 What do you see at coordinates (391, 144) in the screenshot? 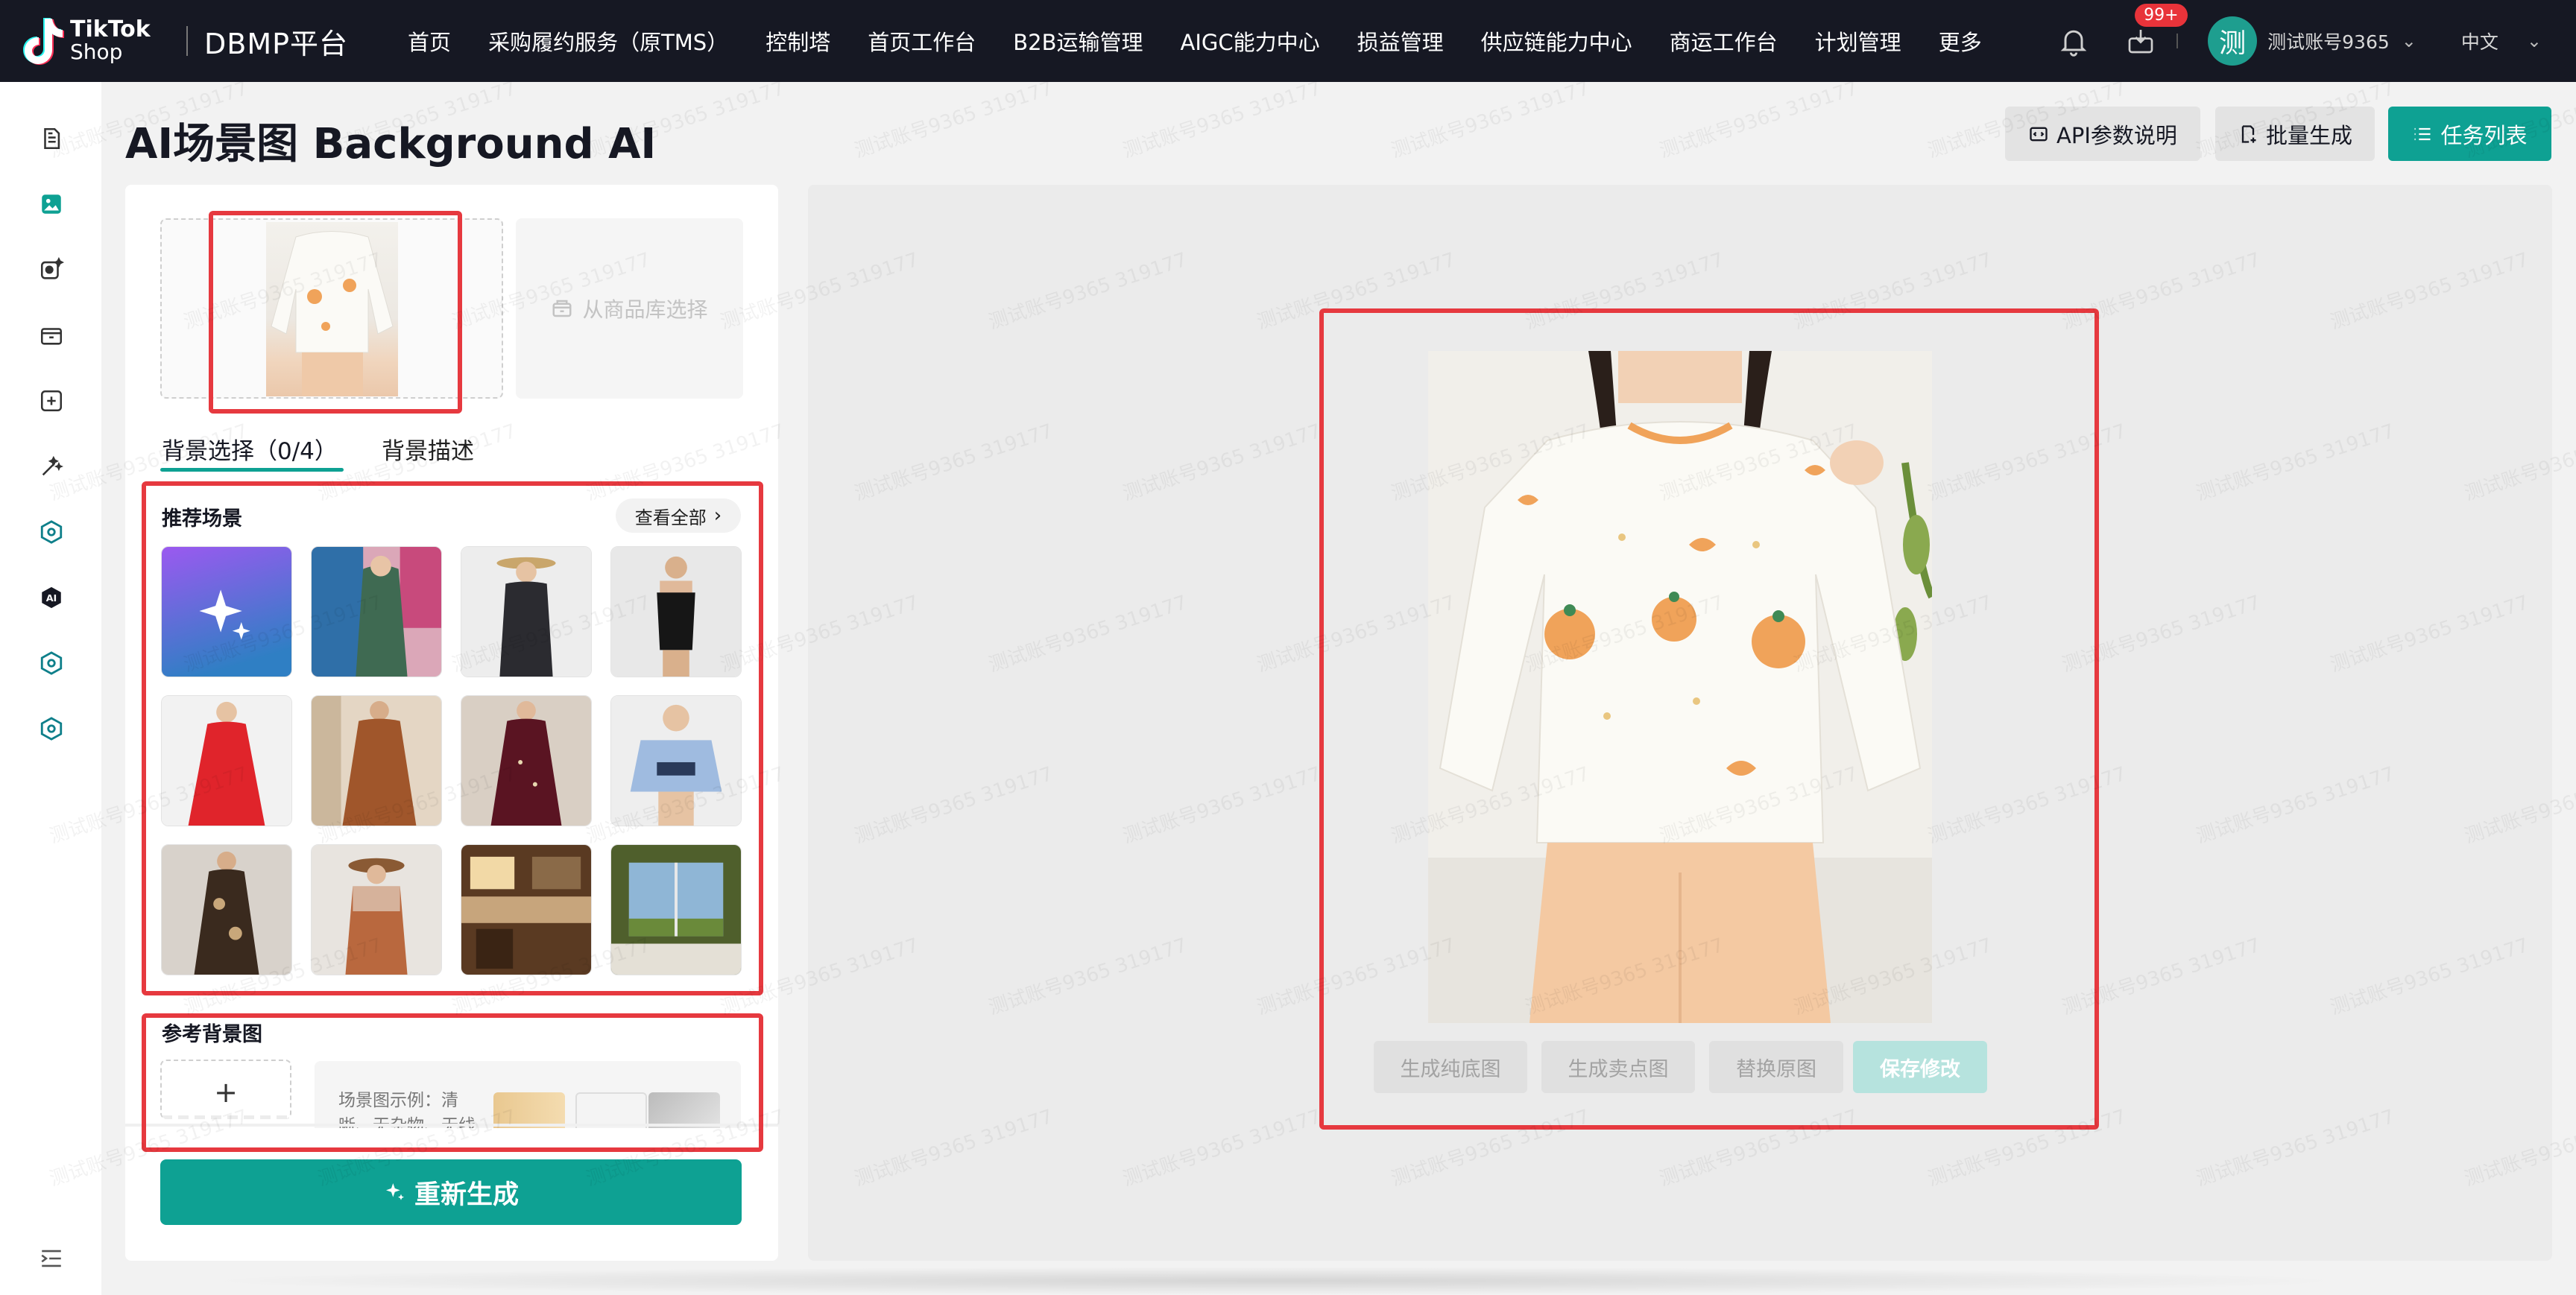
I see `page-title: AI场景图 Background AI` at bounding box center [391, 144].